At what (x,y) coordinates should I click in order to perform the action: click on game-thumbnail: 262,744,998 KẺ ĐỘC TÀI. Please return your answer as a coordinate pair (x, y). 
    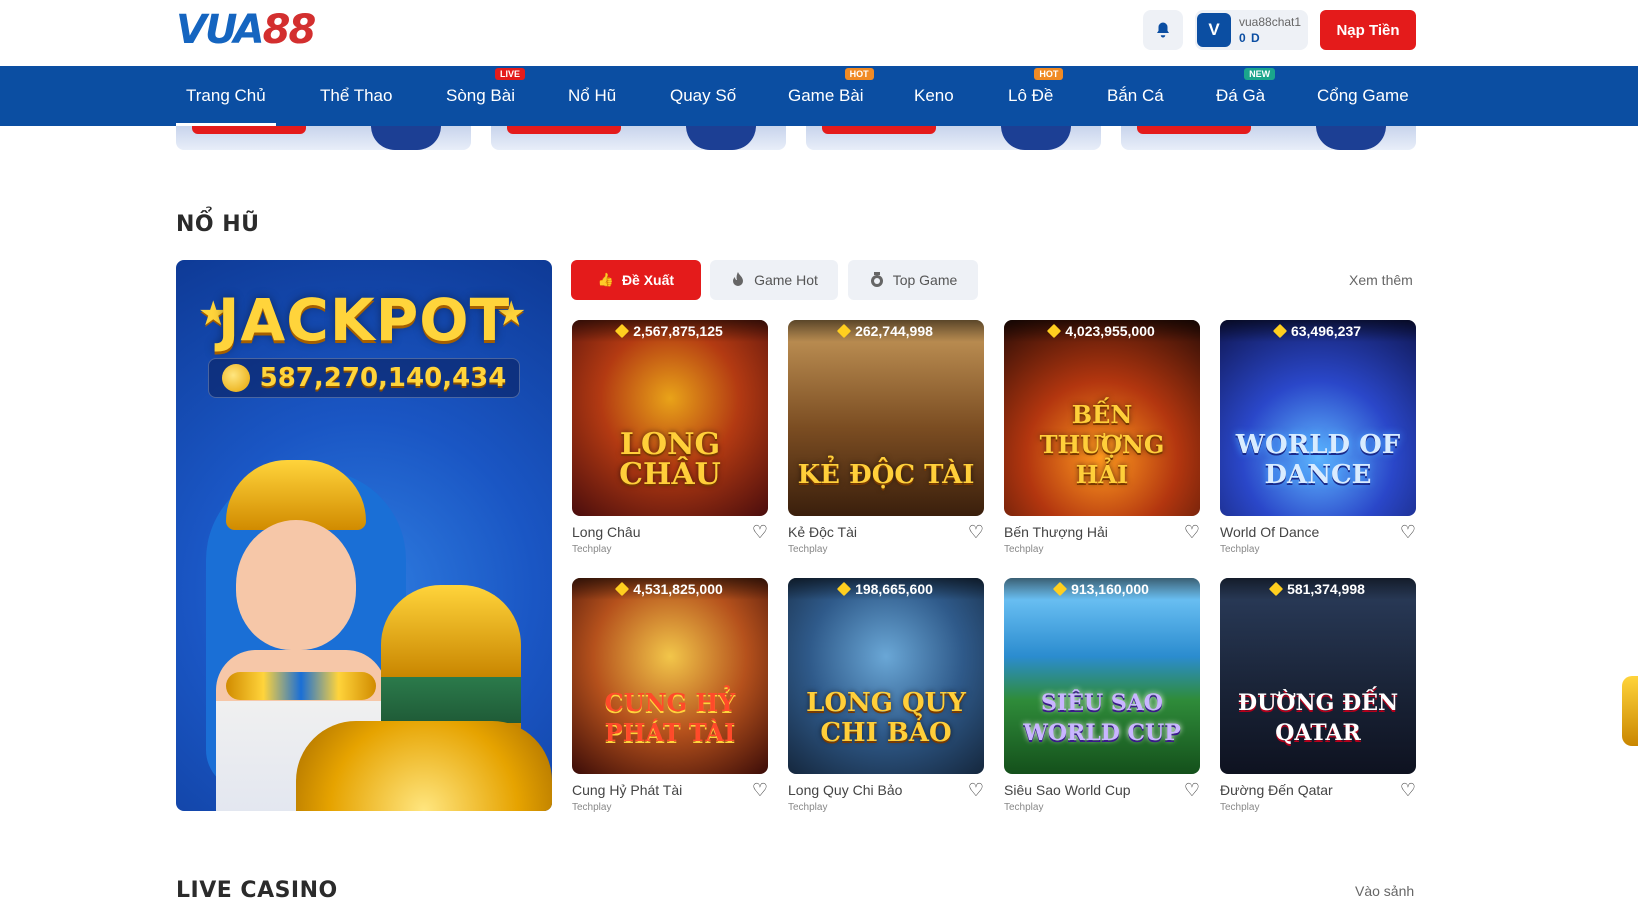
    Looking at the image, I should click on (886, 418).